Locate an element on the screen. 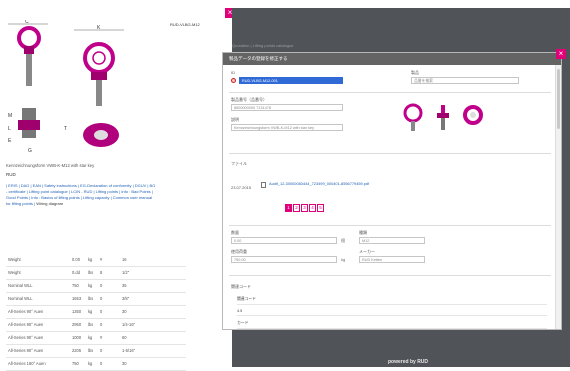 The width and height of the screenshot is (570, 371). table-cell: 8 is located at coordinates (109, 273).